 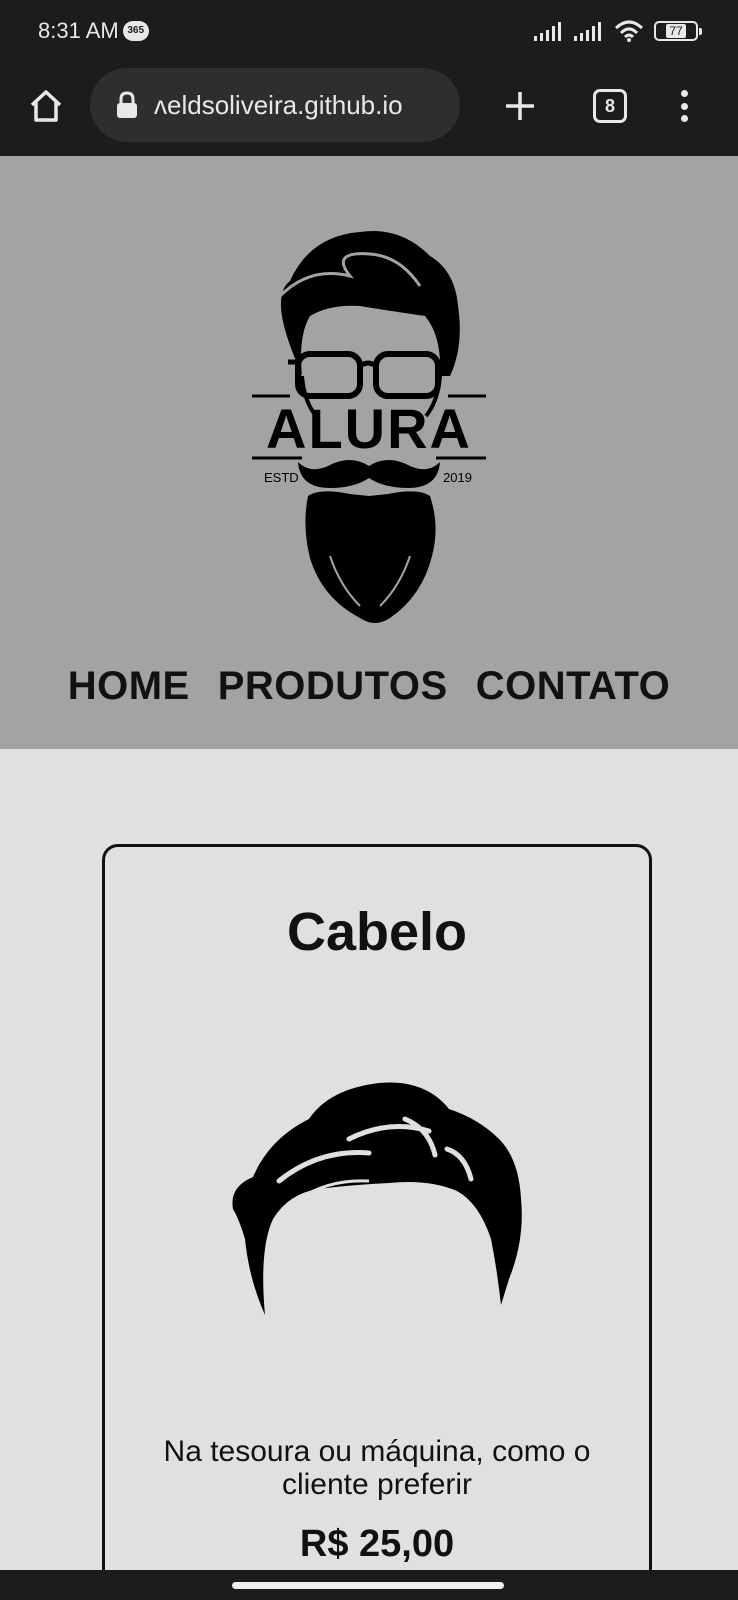 I want to click on office-365-icon: 365, so click(x=135, y=31).